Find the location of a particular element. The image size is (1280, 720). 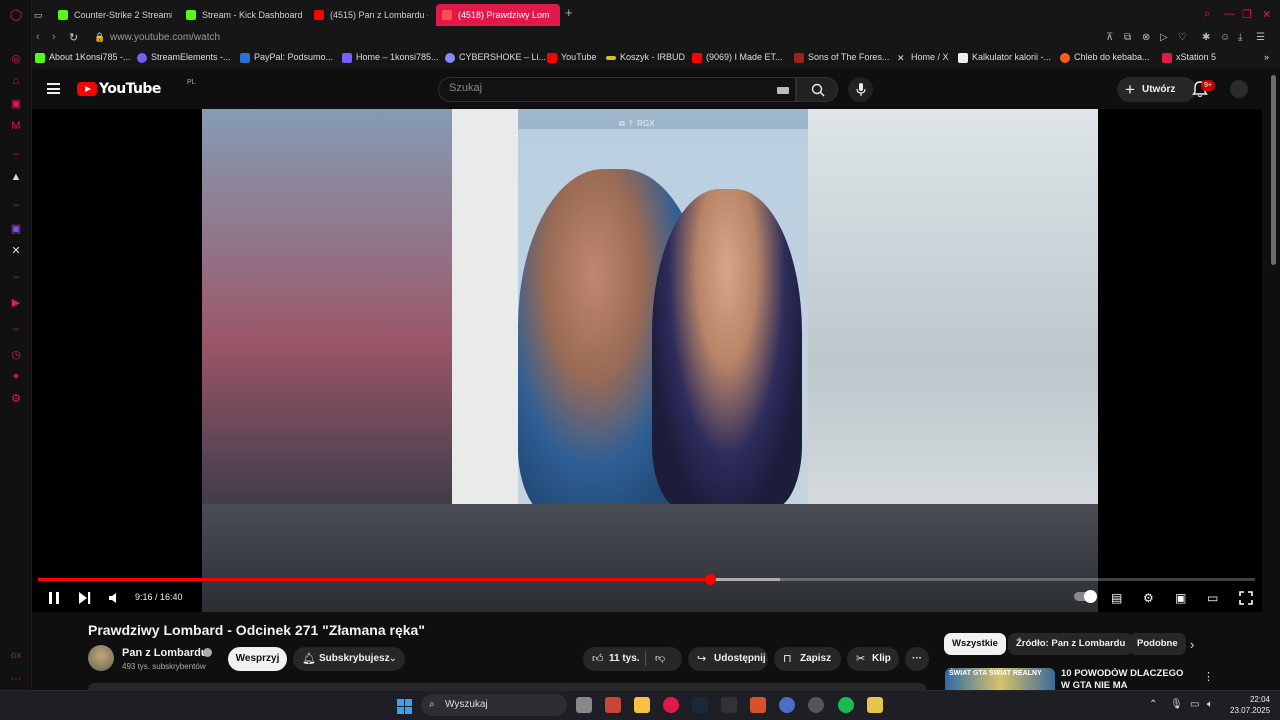

clock: 22:04 23.07.2025 is located at coordinates (1250, 705).